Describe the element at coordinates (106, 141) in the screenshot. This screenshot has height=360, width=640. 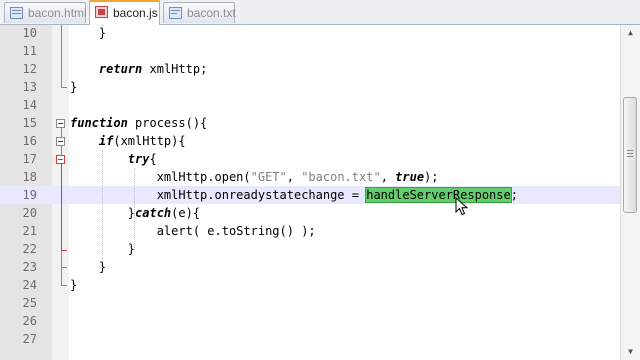
I see `keyword-if: if` at that location.